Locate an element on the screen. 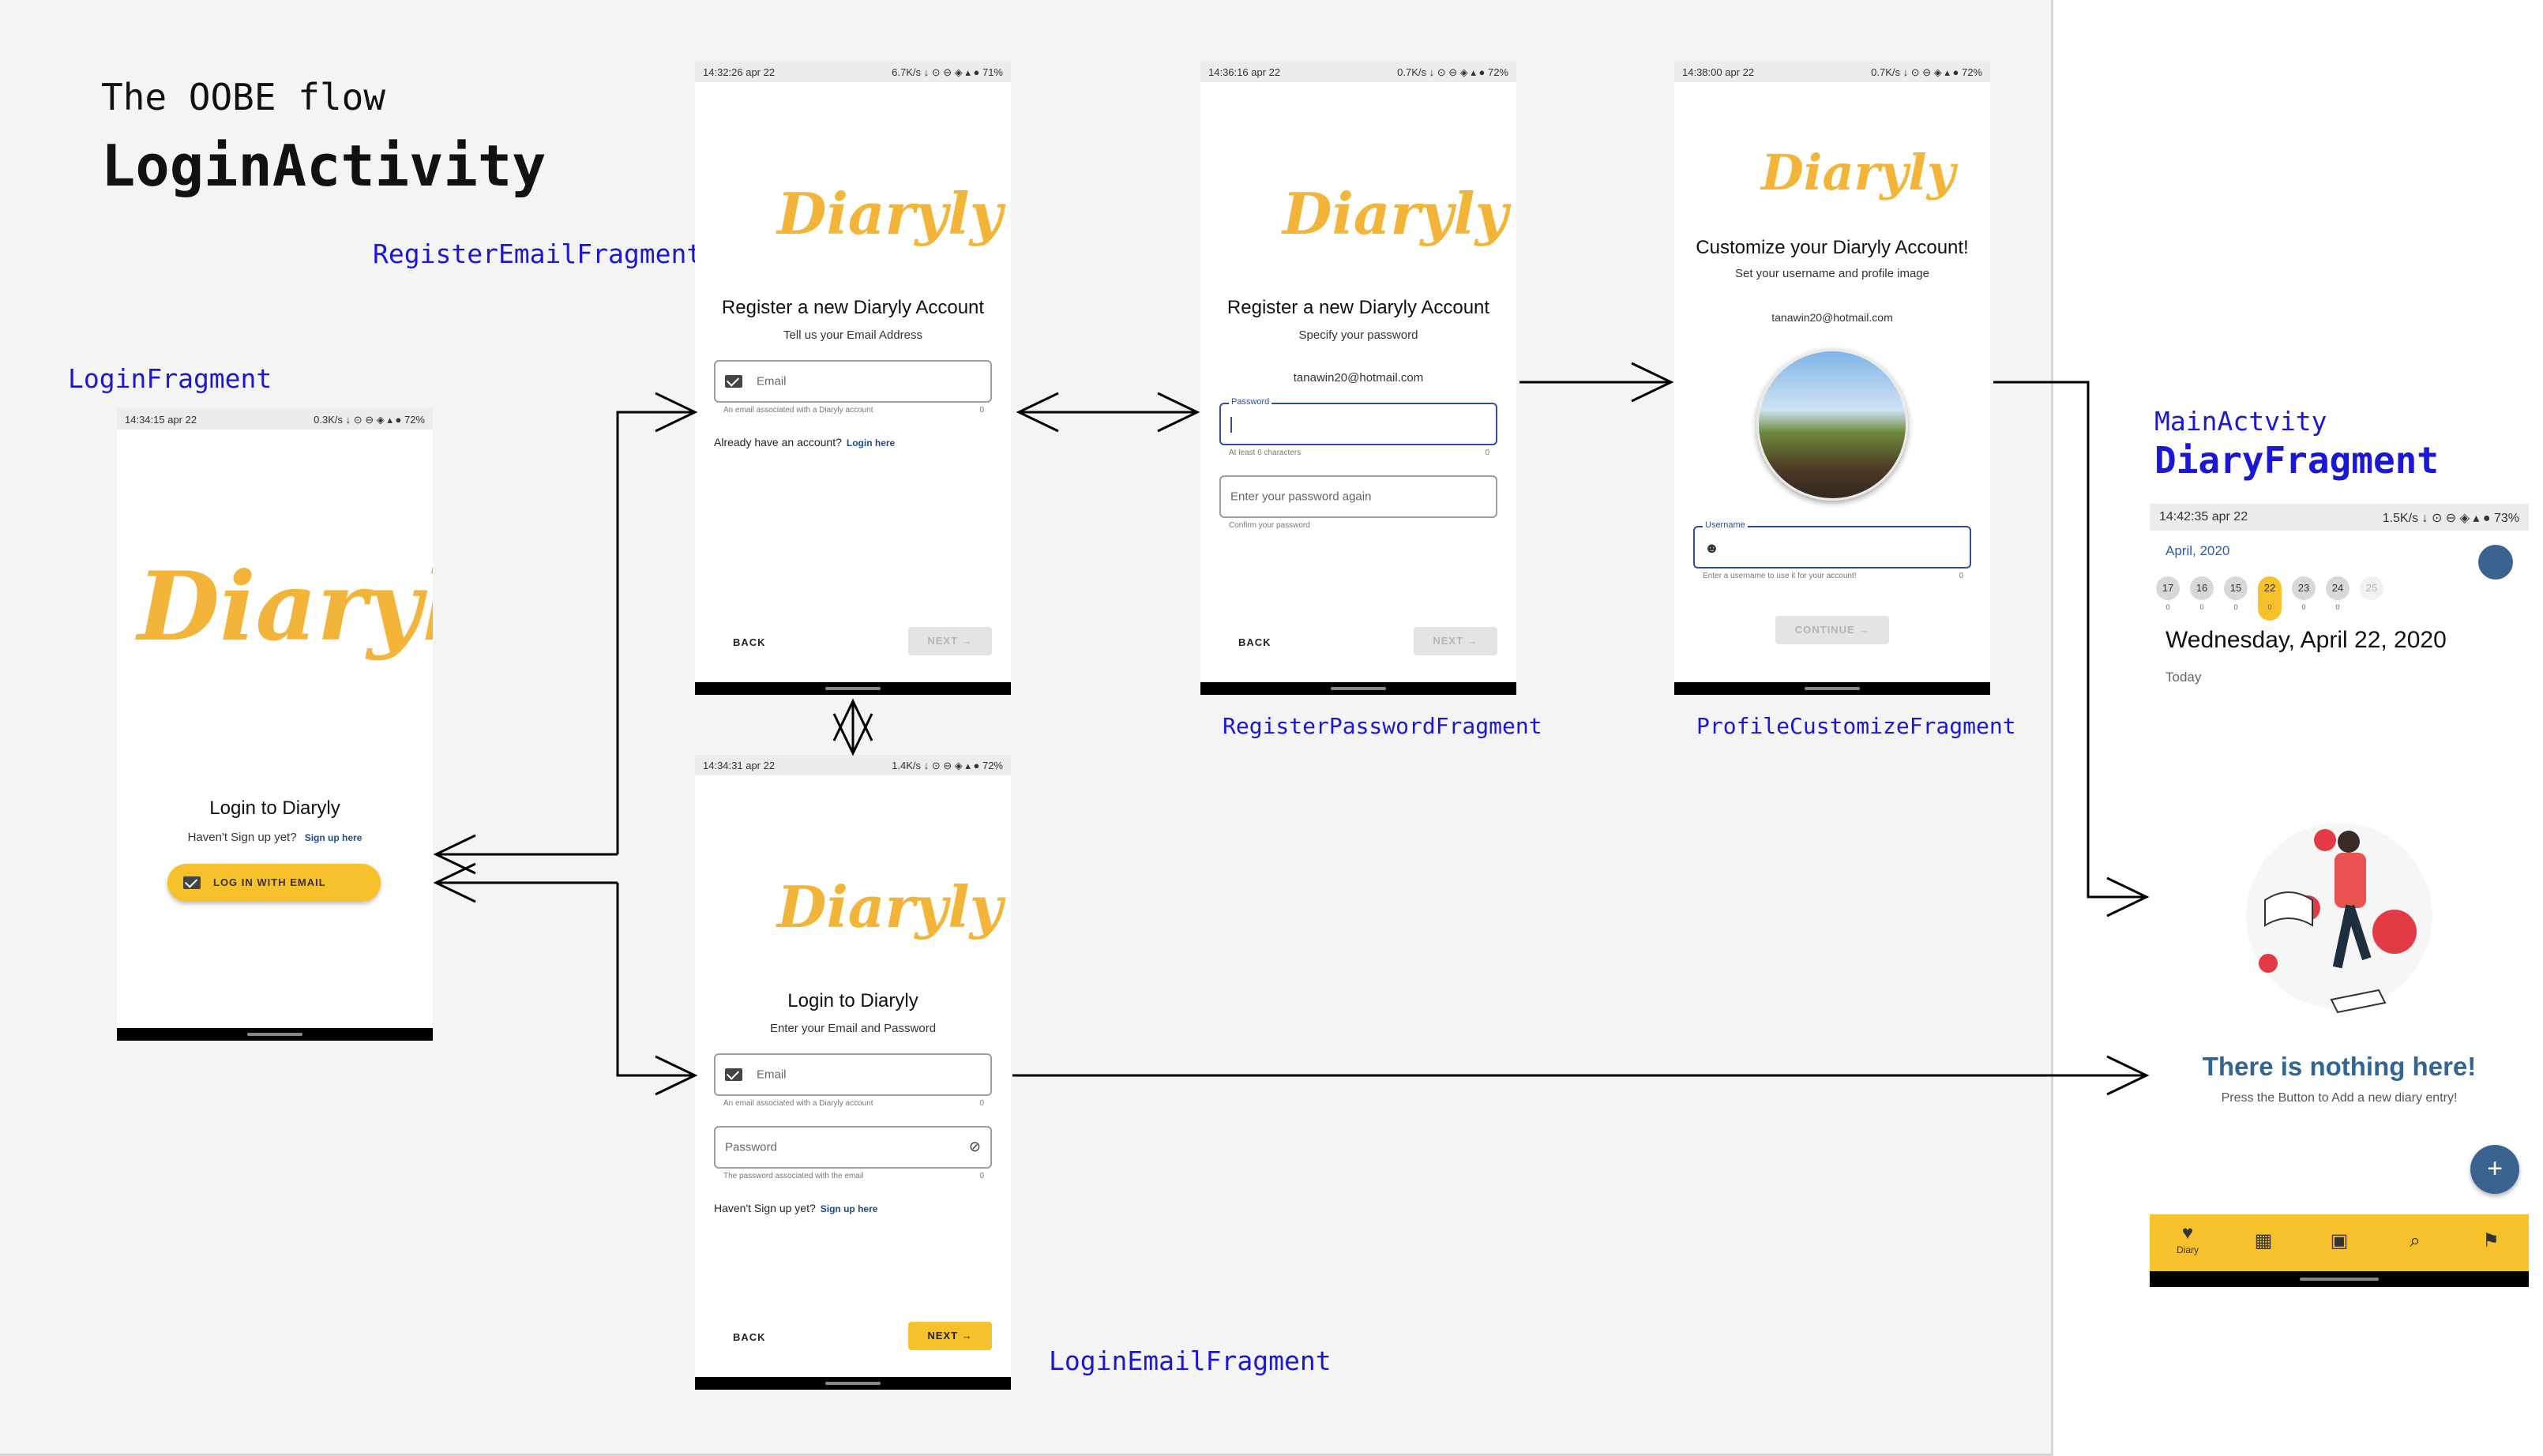  arrow-login-to-register is located at coordinates (657, 623).